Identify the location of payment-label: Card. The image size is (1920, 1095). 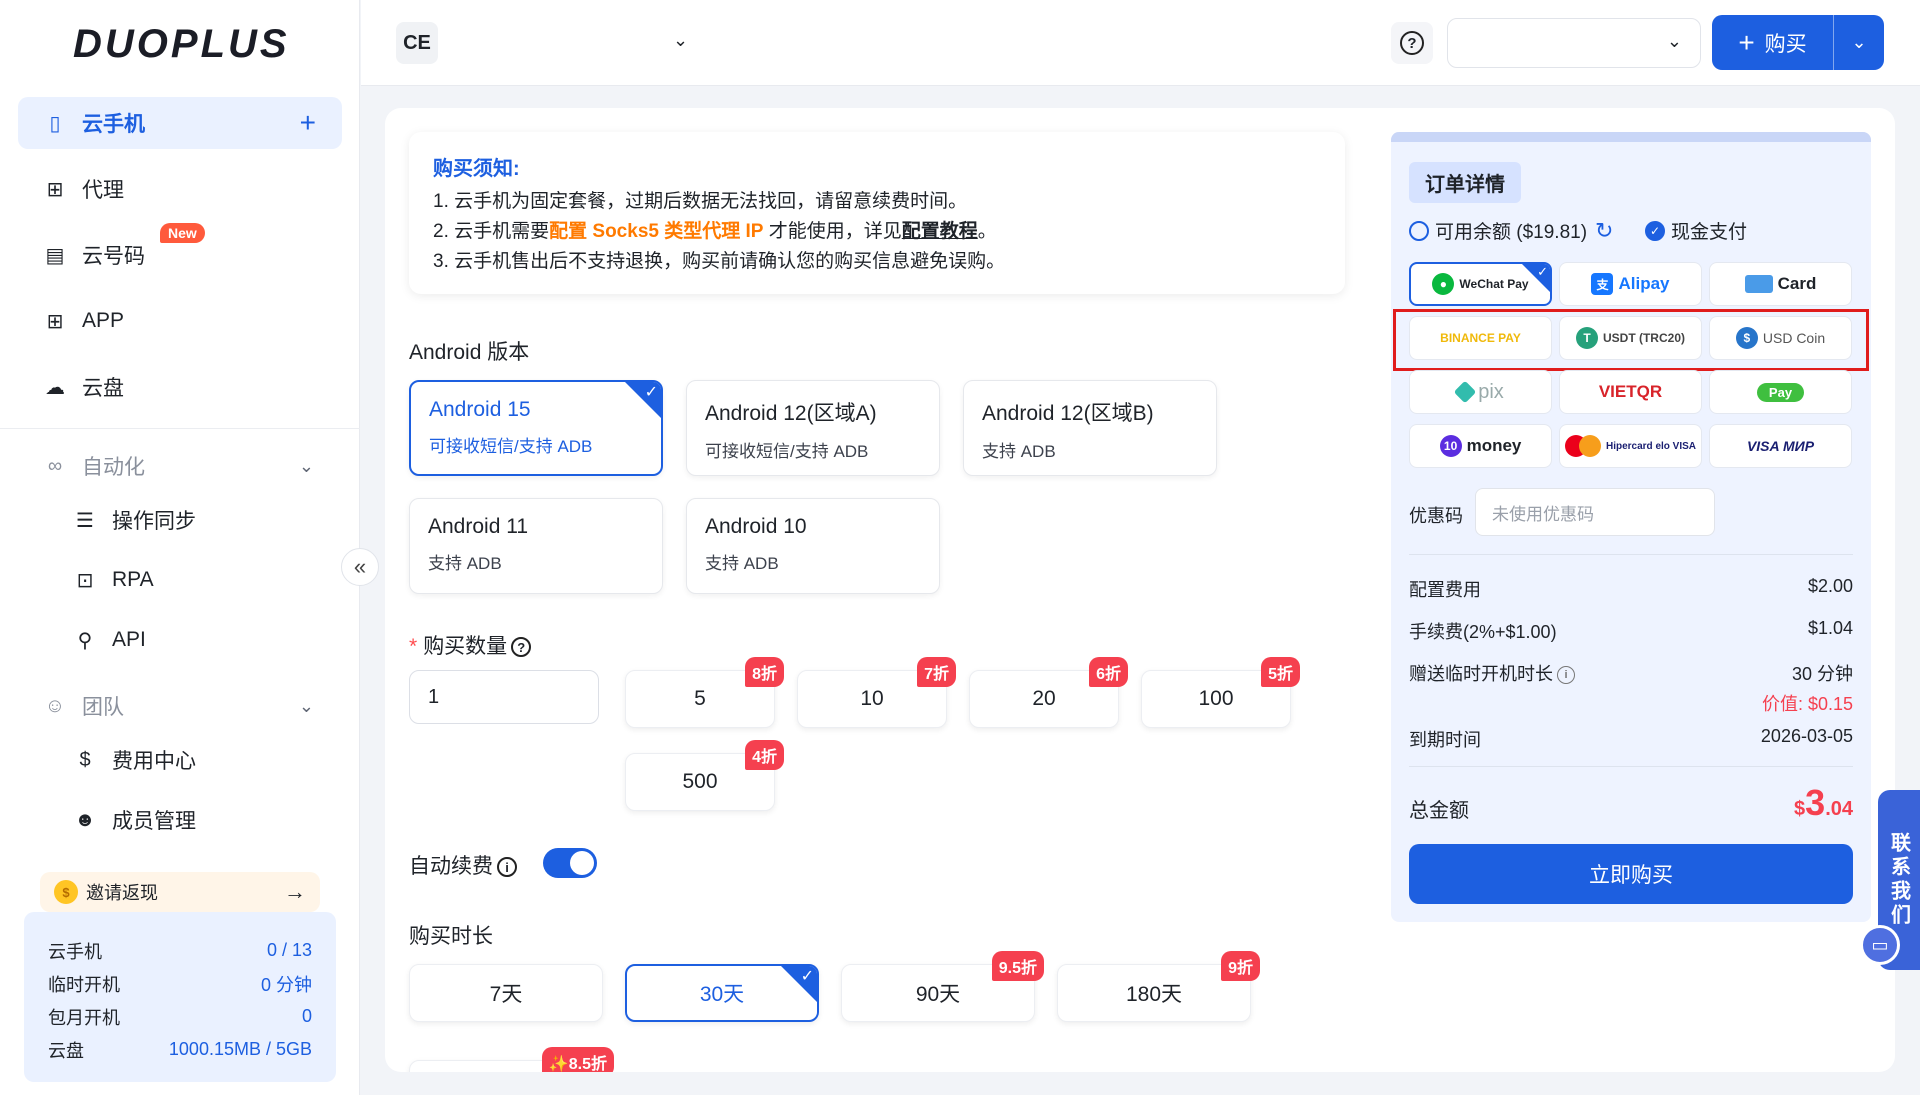
(1797, 283).